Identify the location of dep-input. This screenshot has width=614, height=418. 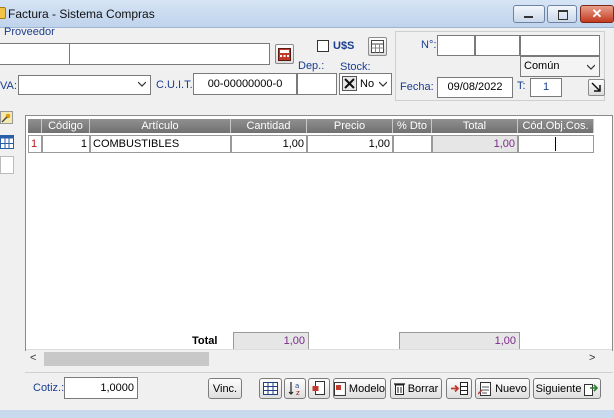
(317, 84).